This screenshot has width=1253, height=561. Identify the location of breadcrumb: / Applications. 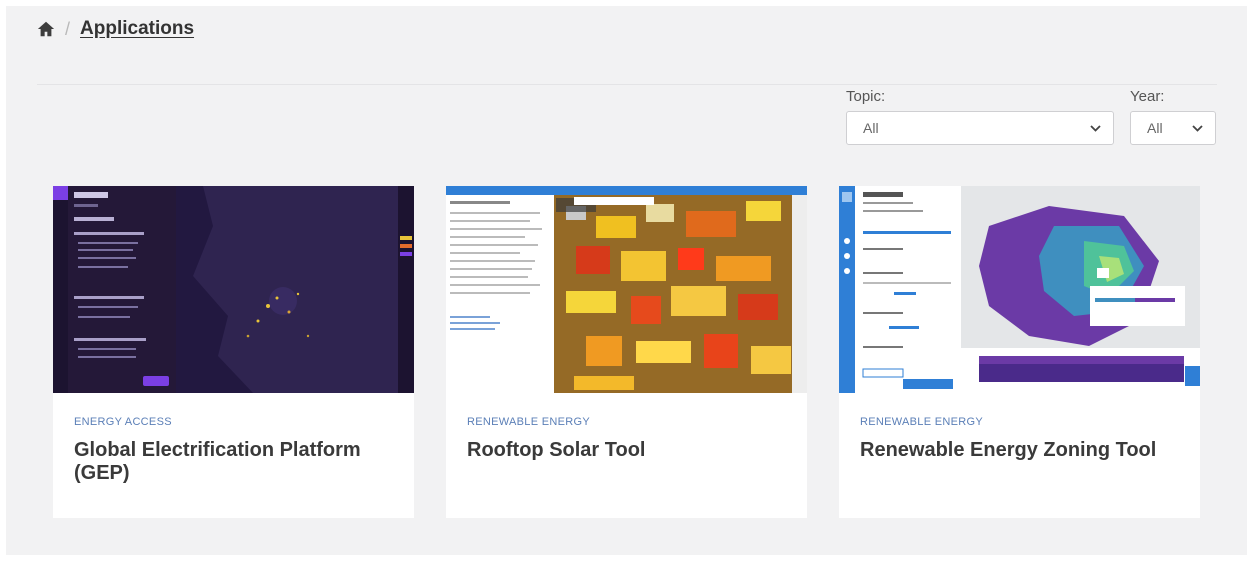
(115, 29).